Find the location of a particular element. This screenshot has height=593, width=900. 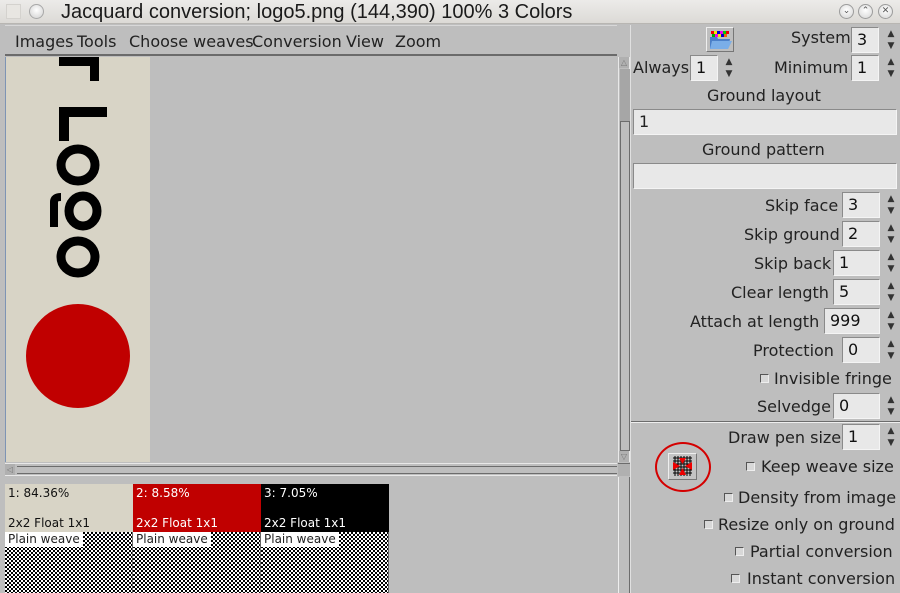

horizontal-scrollbar: ◁ is located at coordinates (311, 469).